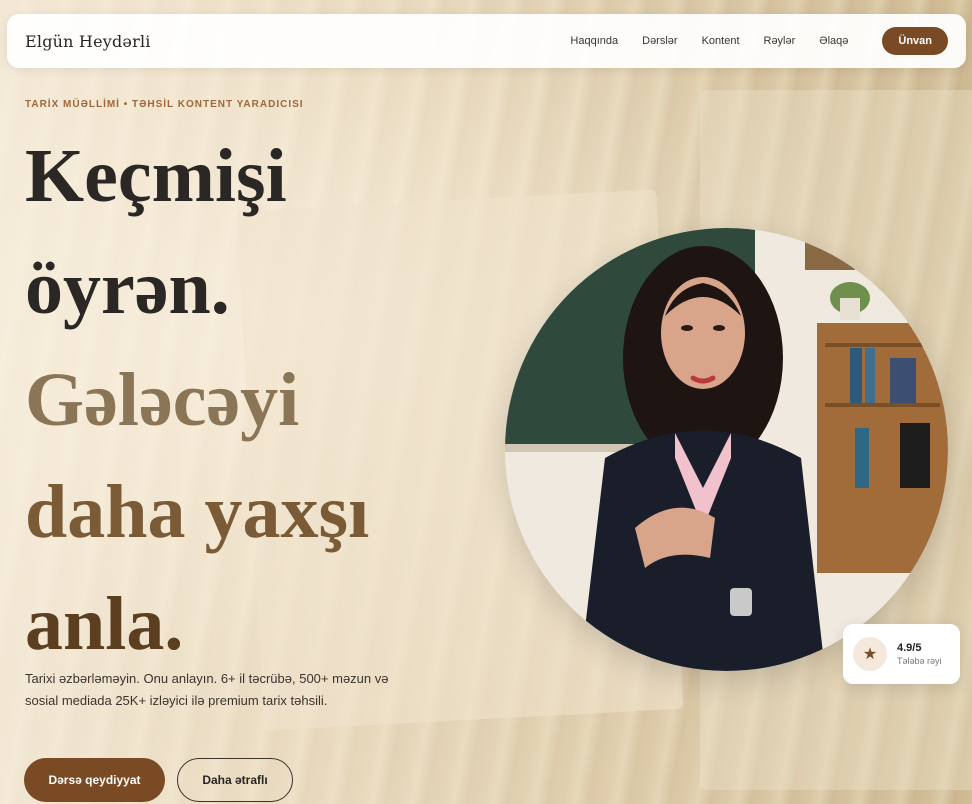  What do you see at coordinates (162, 400) in the screenshot?
I see `headline-line-3: Gələcəyi` at bounding box center [162, 400].